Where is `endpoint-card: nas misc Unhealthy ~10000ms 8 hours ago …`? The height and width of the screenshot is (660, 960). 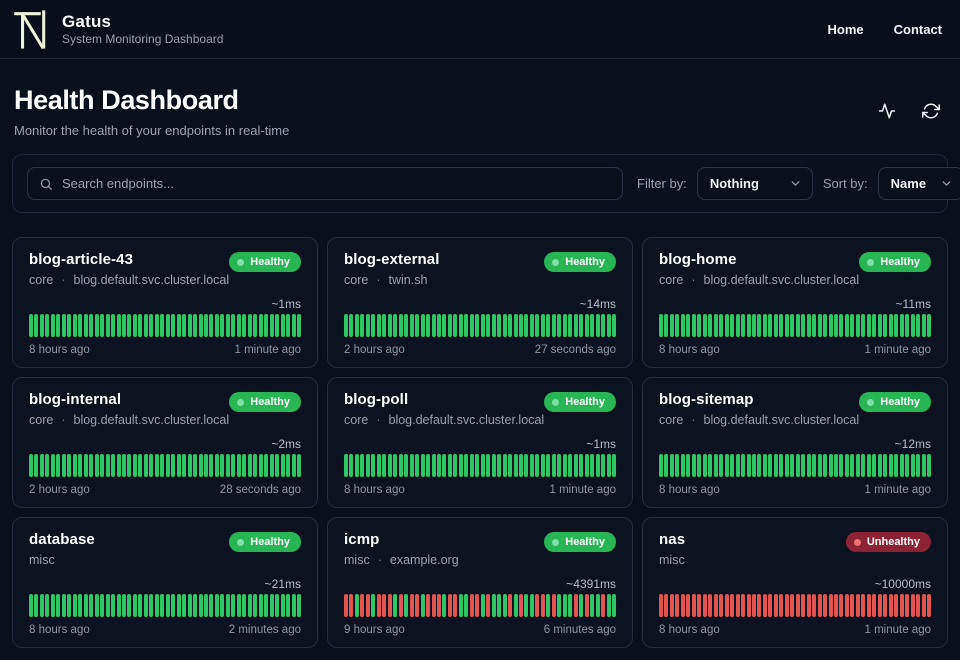 endpoint-card: nas misc Unhealthy ~10000ms 8 hours ago … is located at coordinates (795, 582).